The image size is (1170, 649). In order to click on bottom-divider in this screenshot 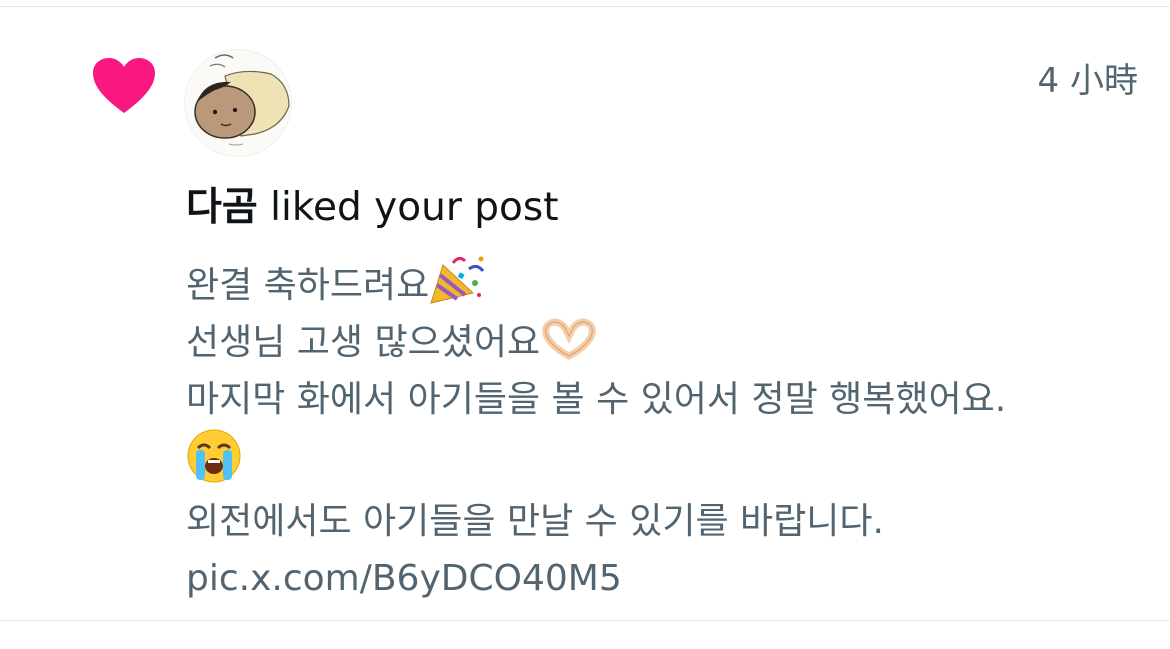, I will do `click(585, 620)`.